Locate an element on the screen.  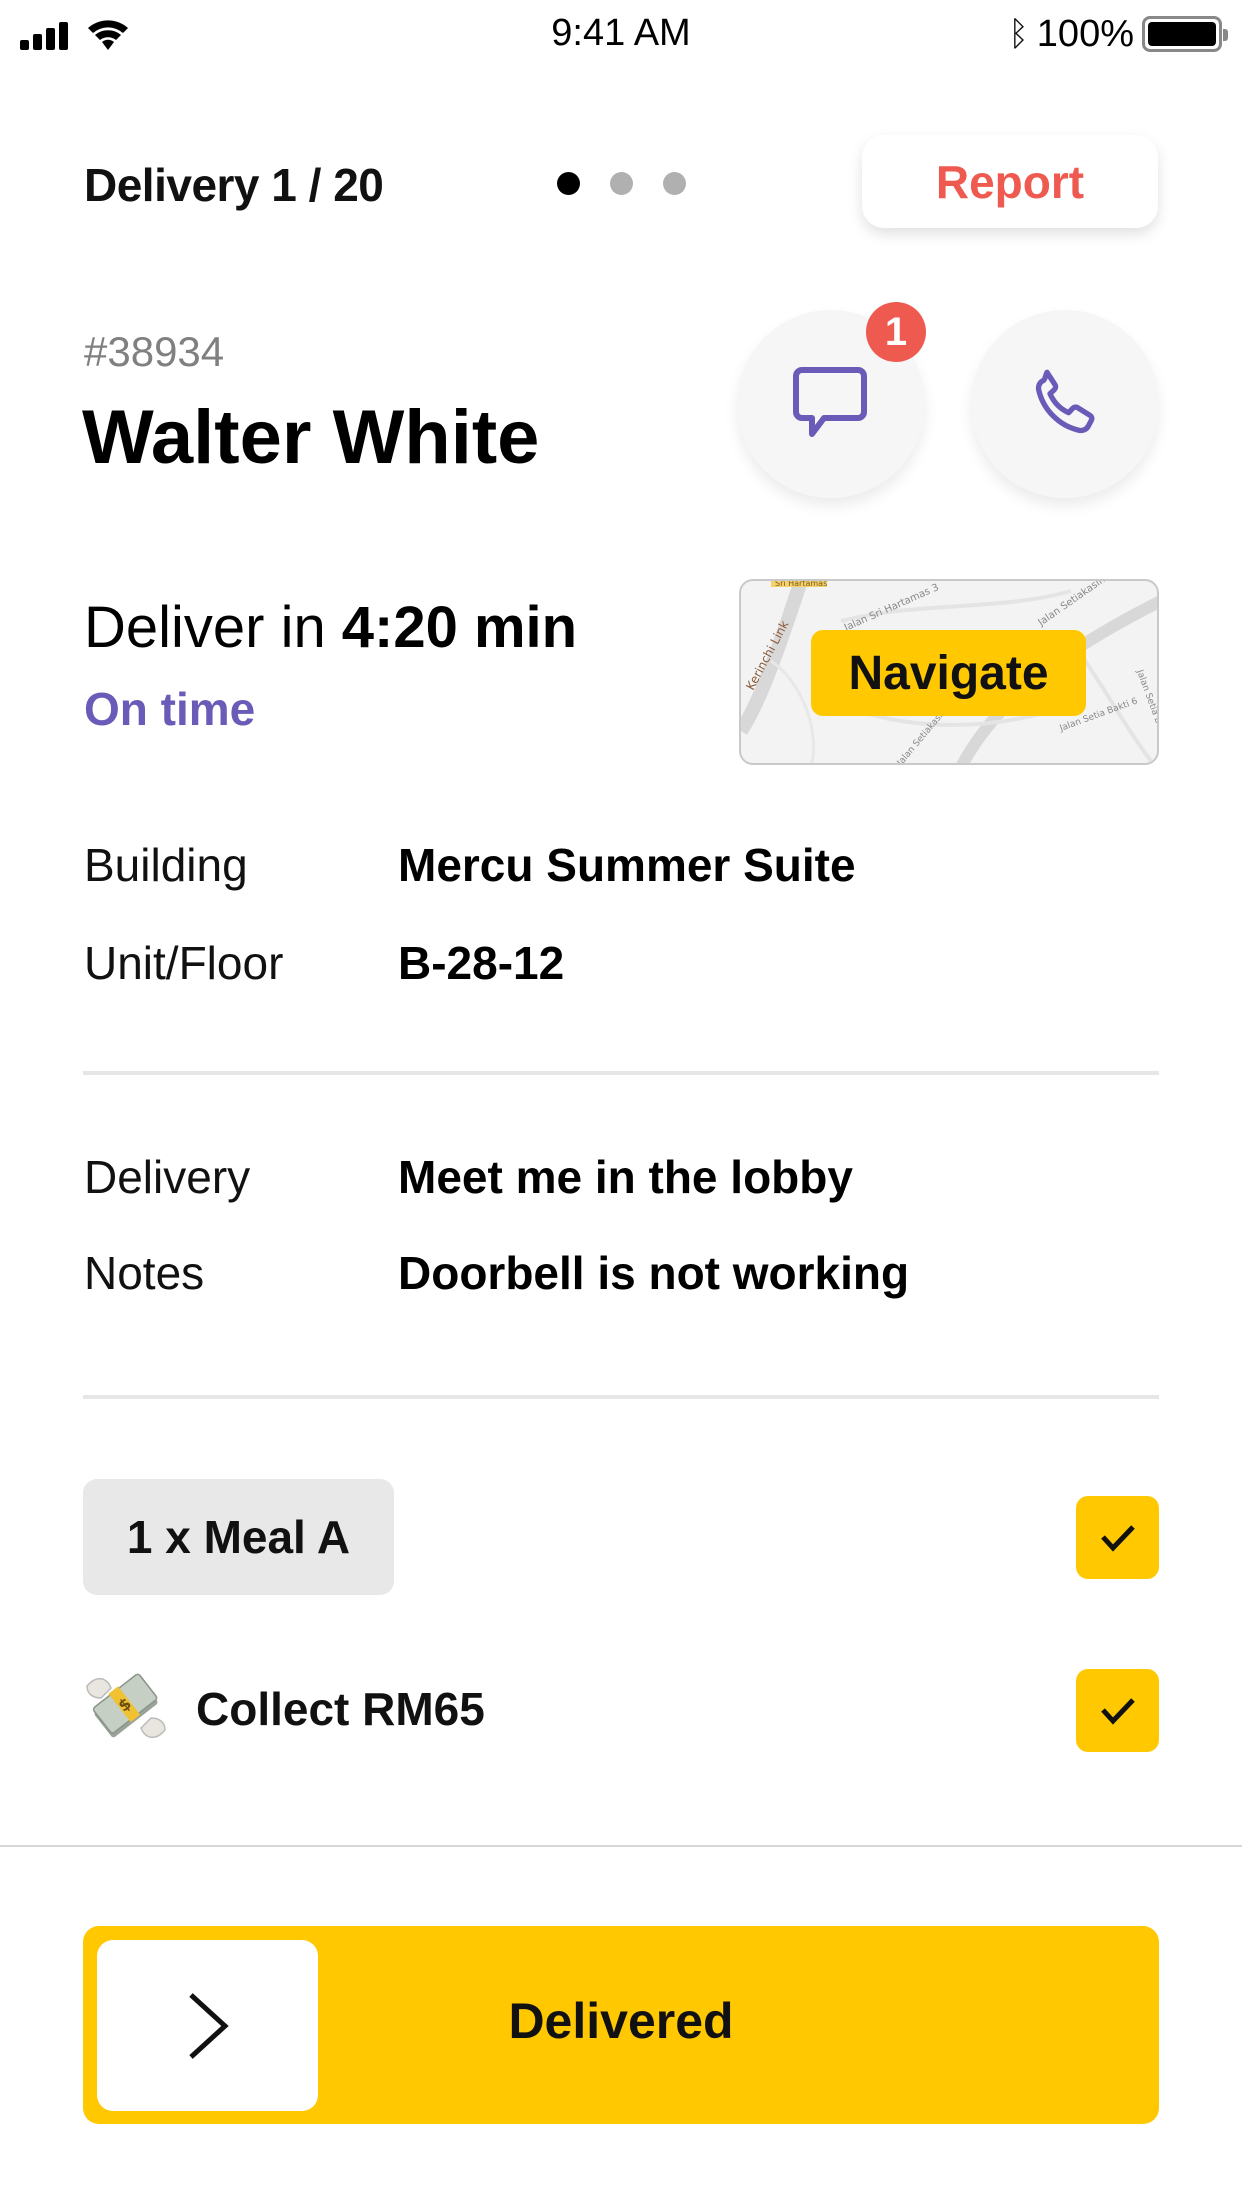
payment-checkbox is located at coordinates (1117, 1710).